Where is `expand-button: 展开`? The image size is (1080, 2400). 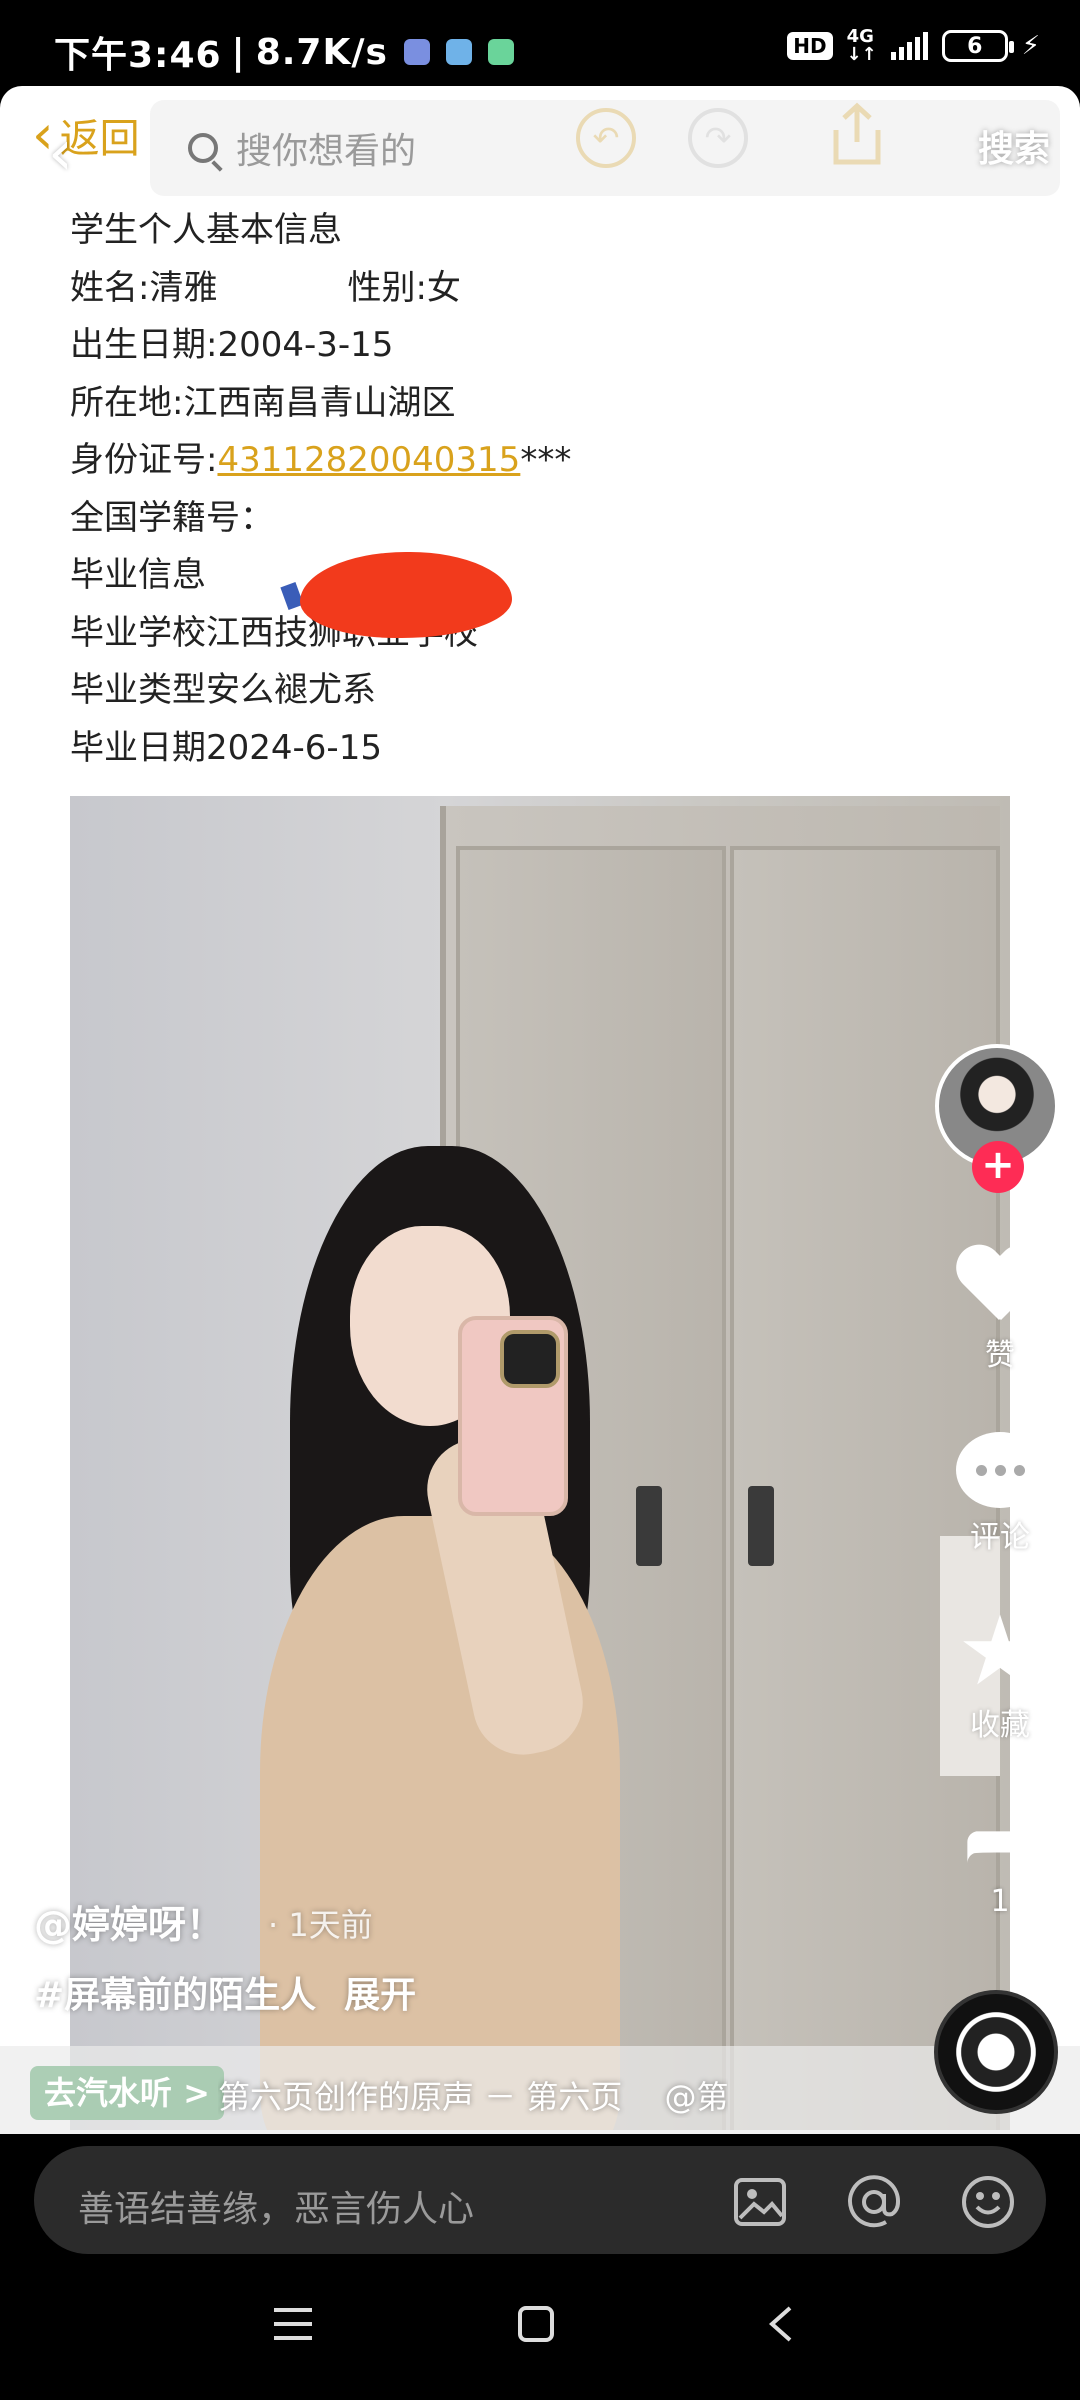 expand-button: 展开 is located at coordinates (380, 1995).